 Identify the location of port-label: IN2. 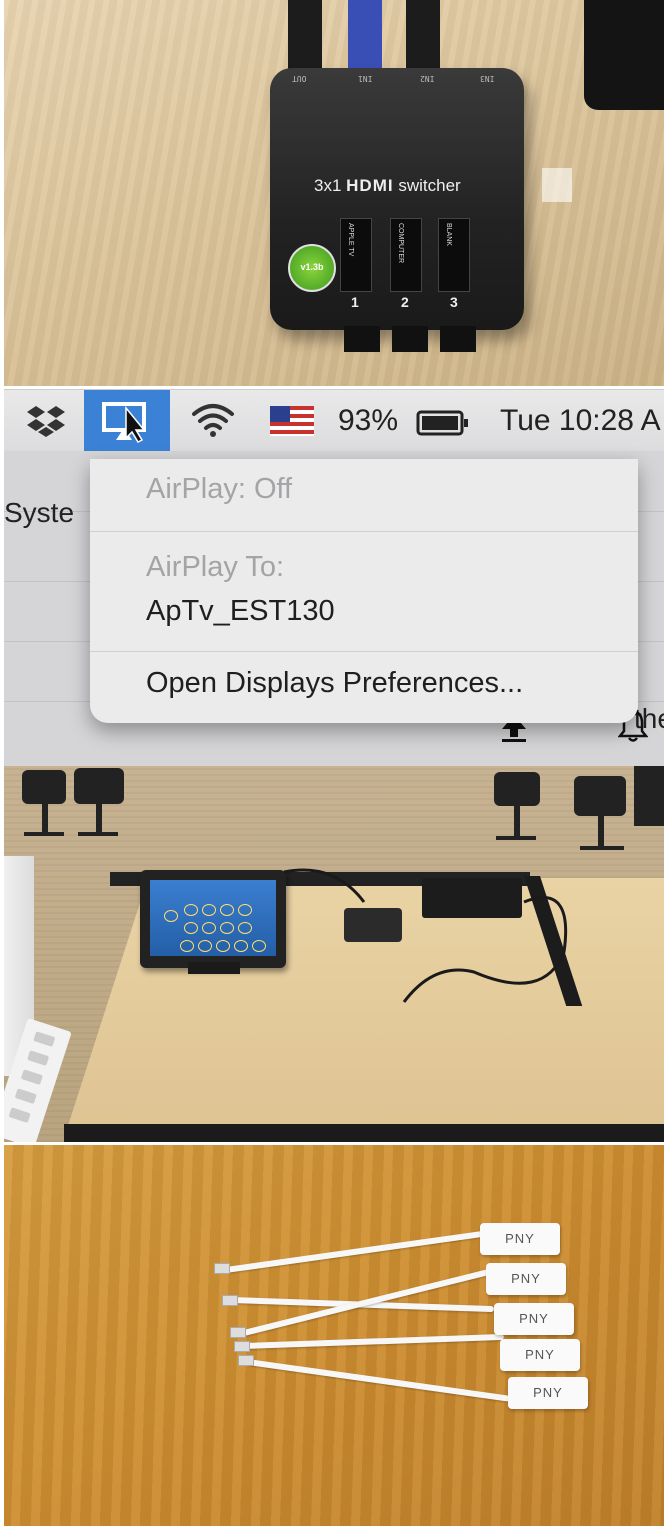
(427, 78).